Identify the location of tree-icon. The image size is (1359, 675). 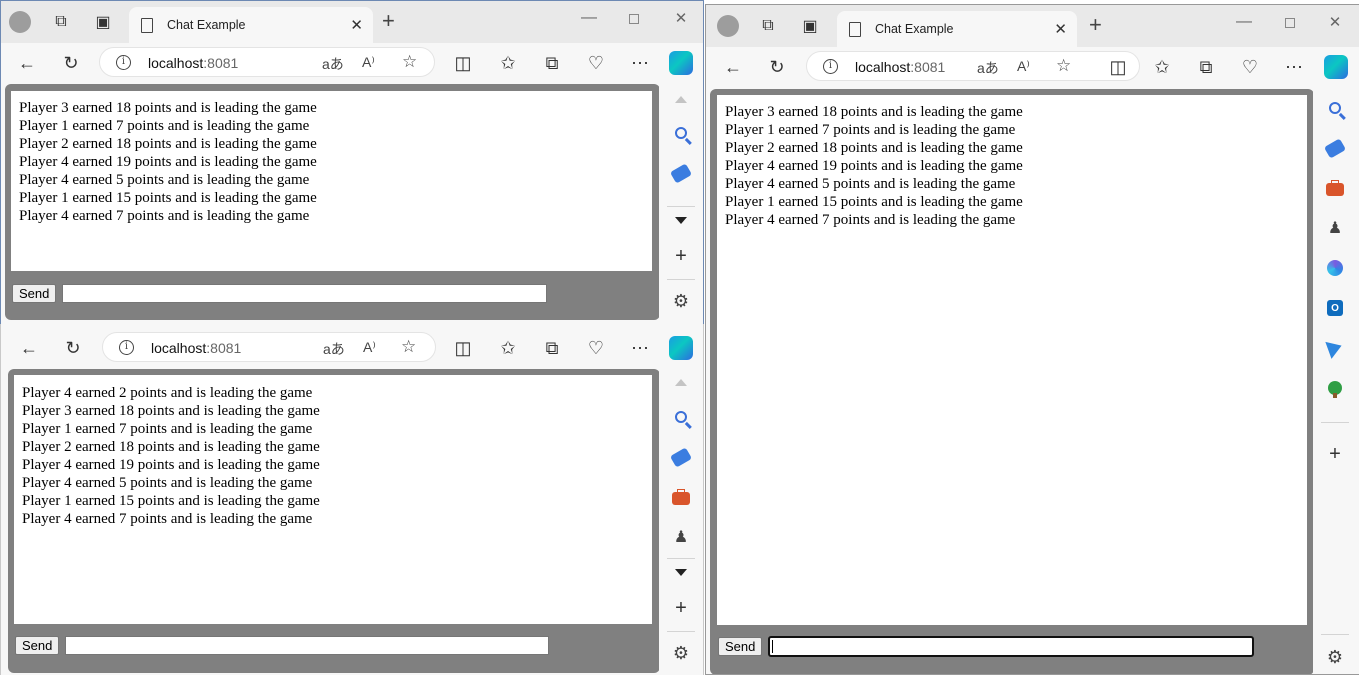
(1335, 388).